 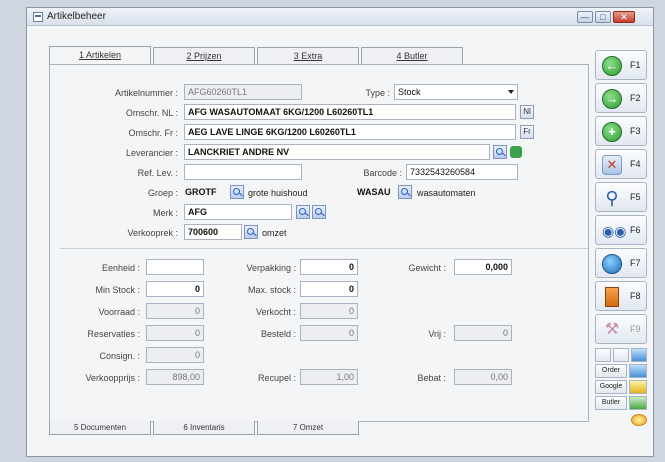 I want to click on tab-butler: 4 Butler, so click(x=412, y=56).